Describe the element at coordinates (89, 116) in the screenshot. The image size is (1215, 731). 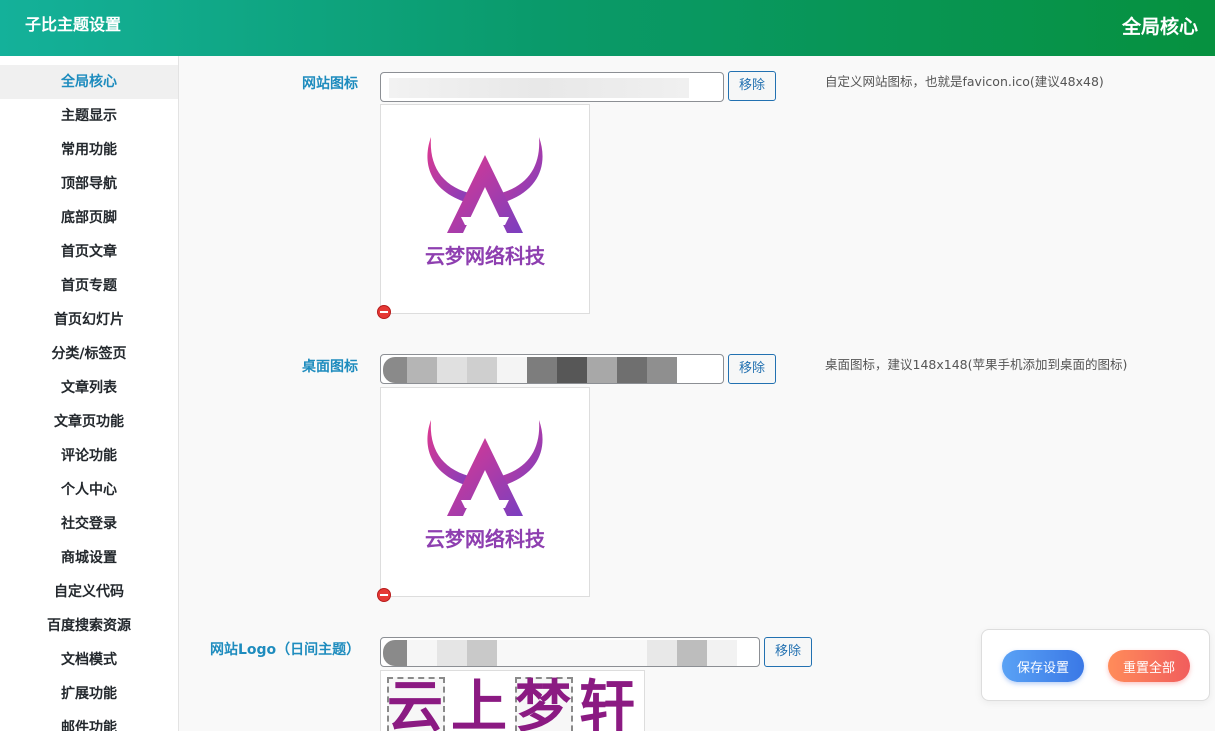
I see `sidebar-item: 主题显示` at that location.